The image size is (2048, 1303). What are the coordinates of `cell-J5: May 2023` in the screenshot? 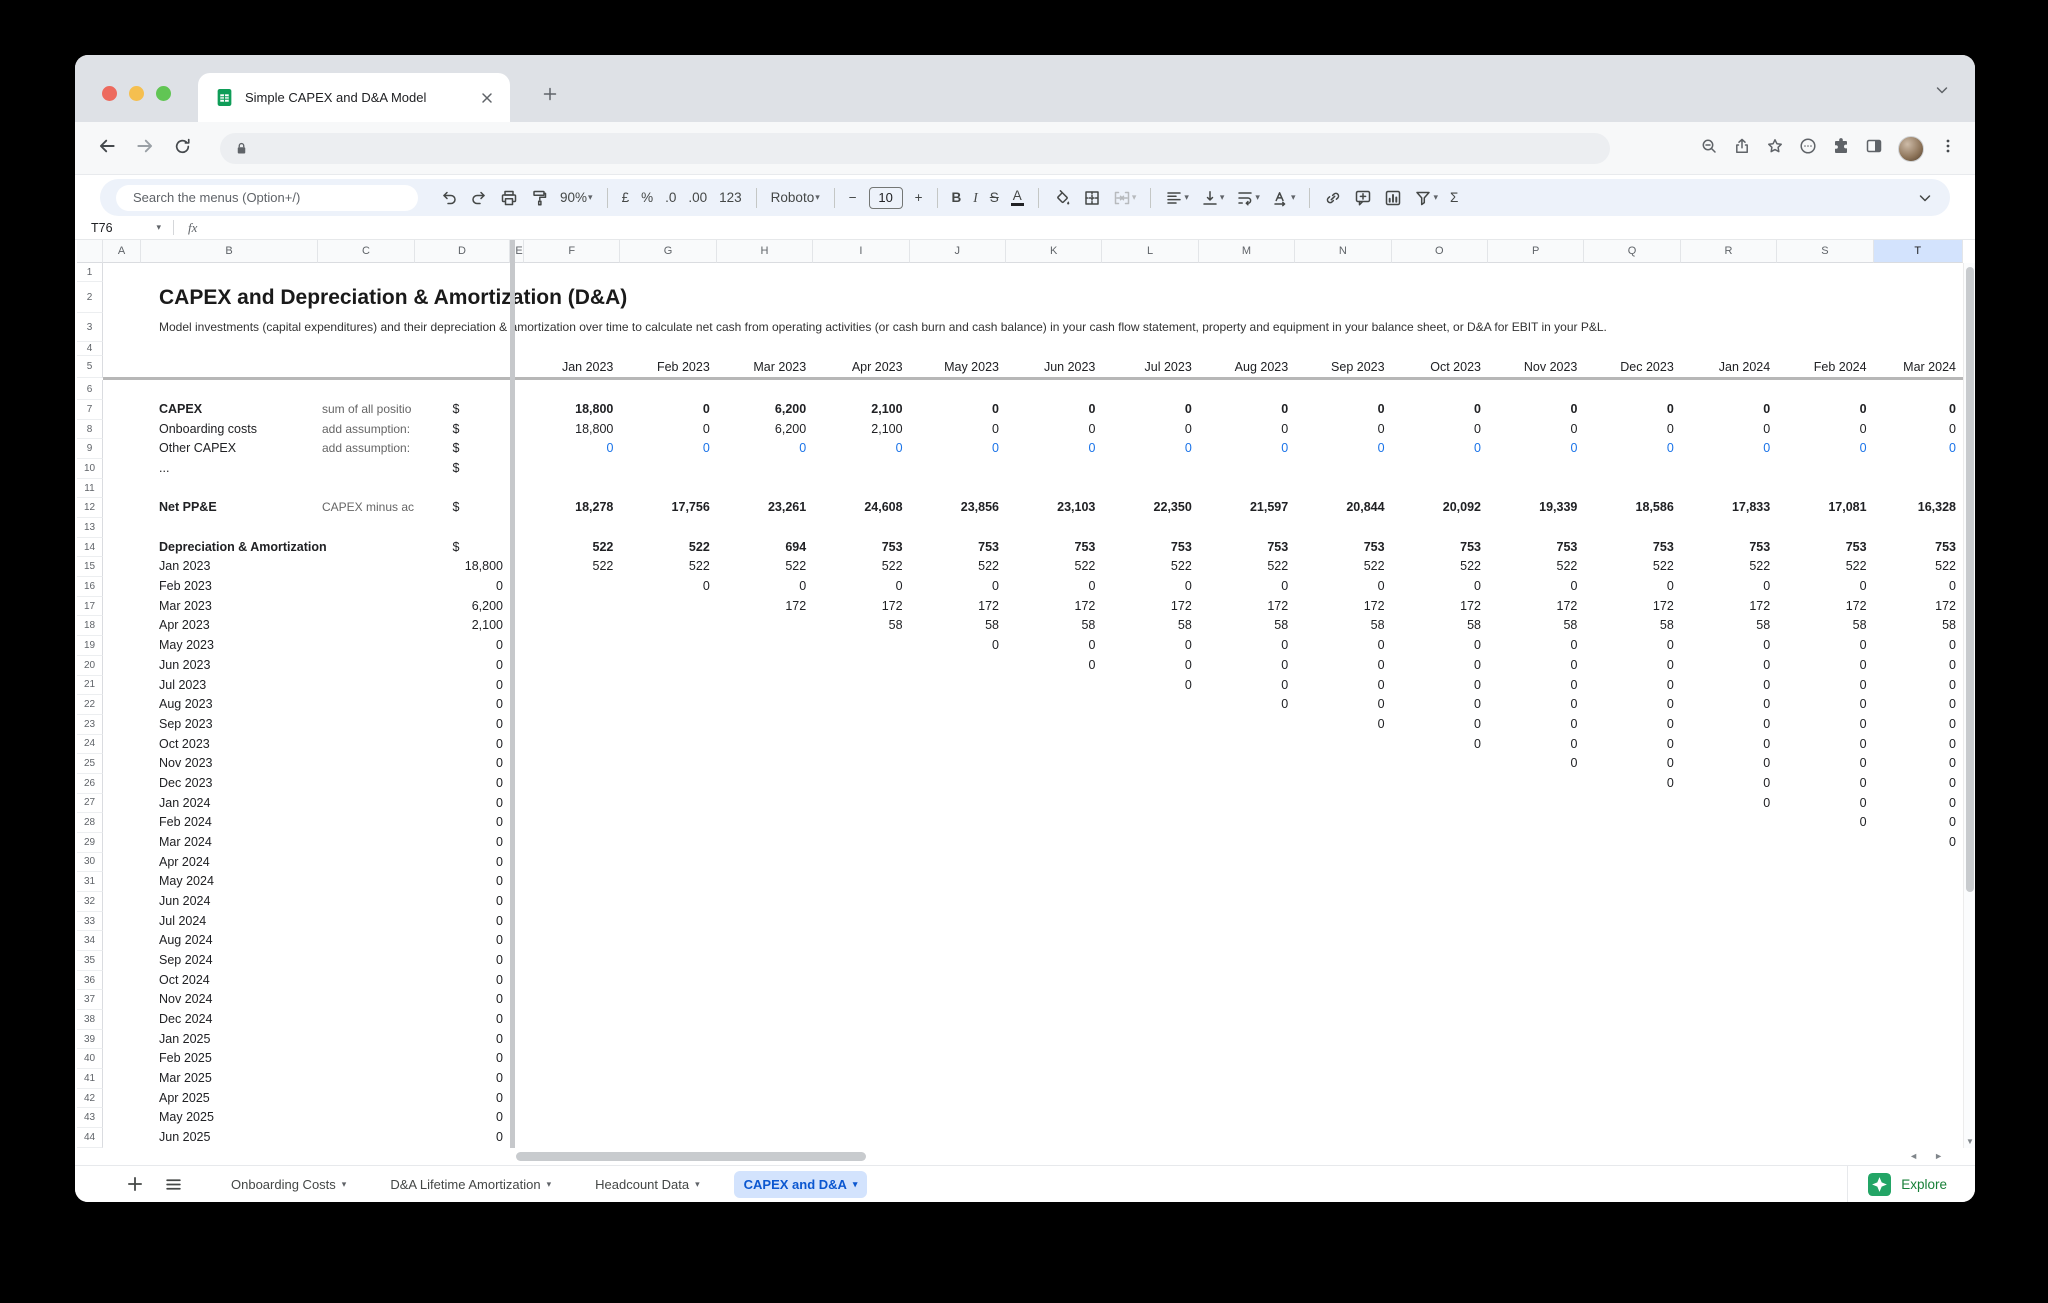 It's located at (955, 367).